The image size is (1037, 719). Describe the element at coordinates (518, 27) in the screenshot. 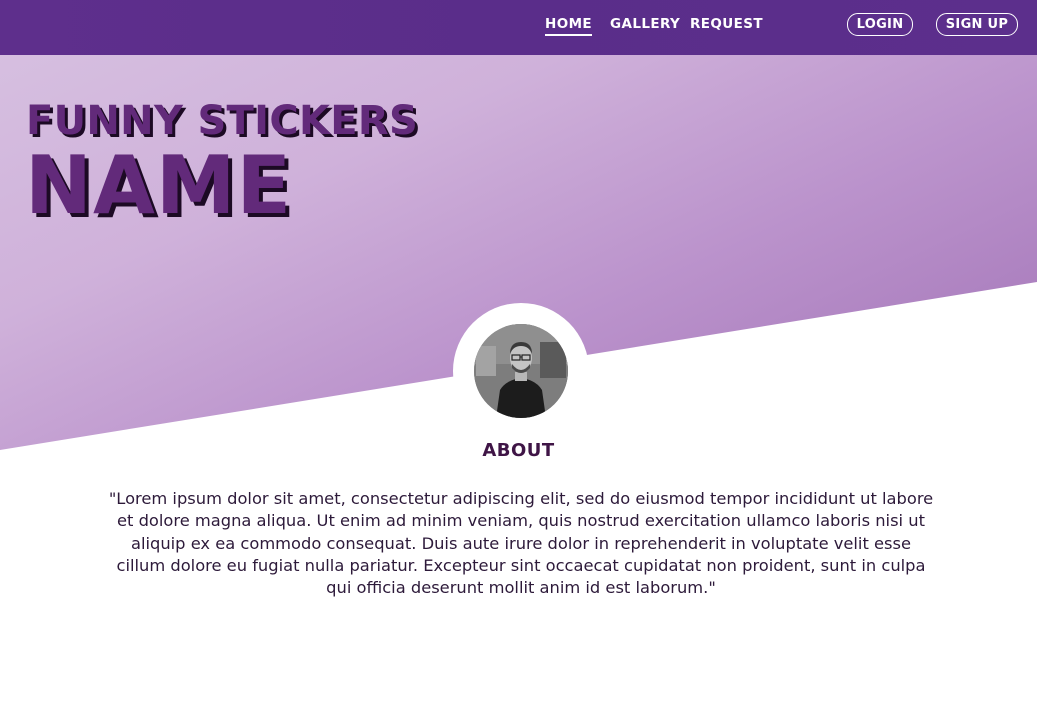

I see `navbar: HOME GALLERY REQUEST LOGIN SIGN UP` at that location.